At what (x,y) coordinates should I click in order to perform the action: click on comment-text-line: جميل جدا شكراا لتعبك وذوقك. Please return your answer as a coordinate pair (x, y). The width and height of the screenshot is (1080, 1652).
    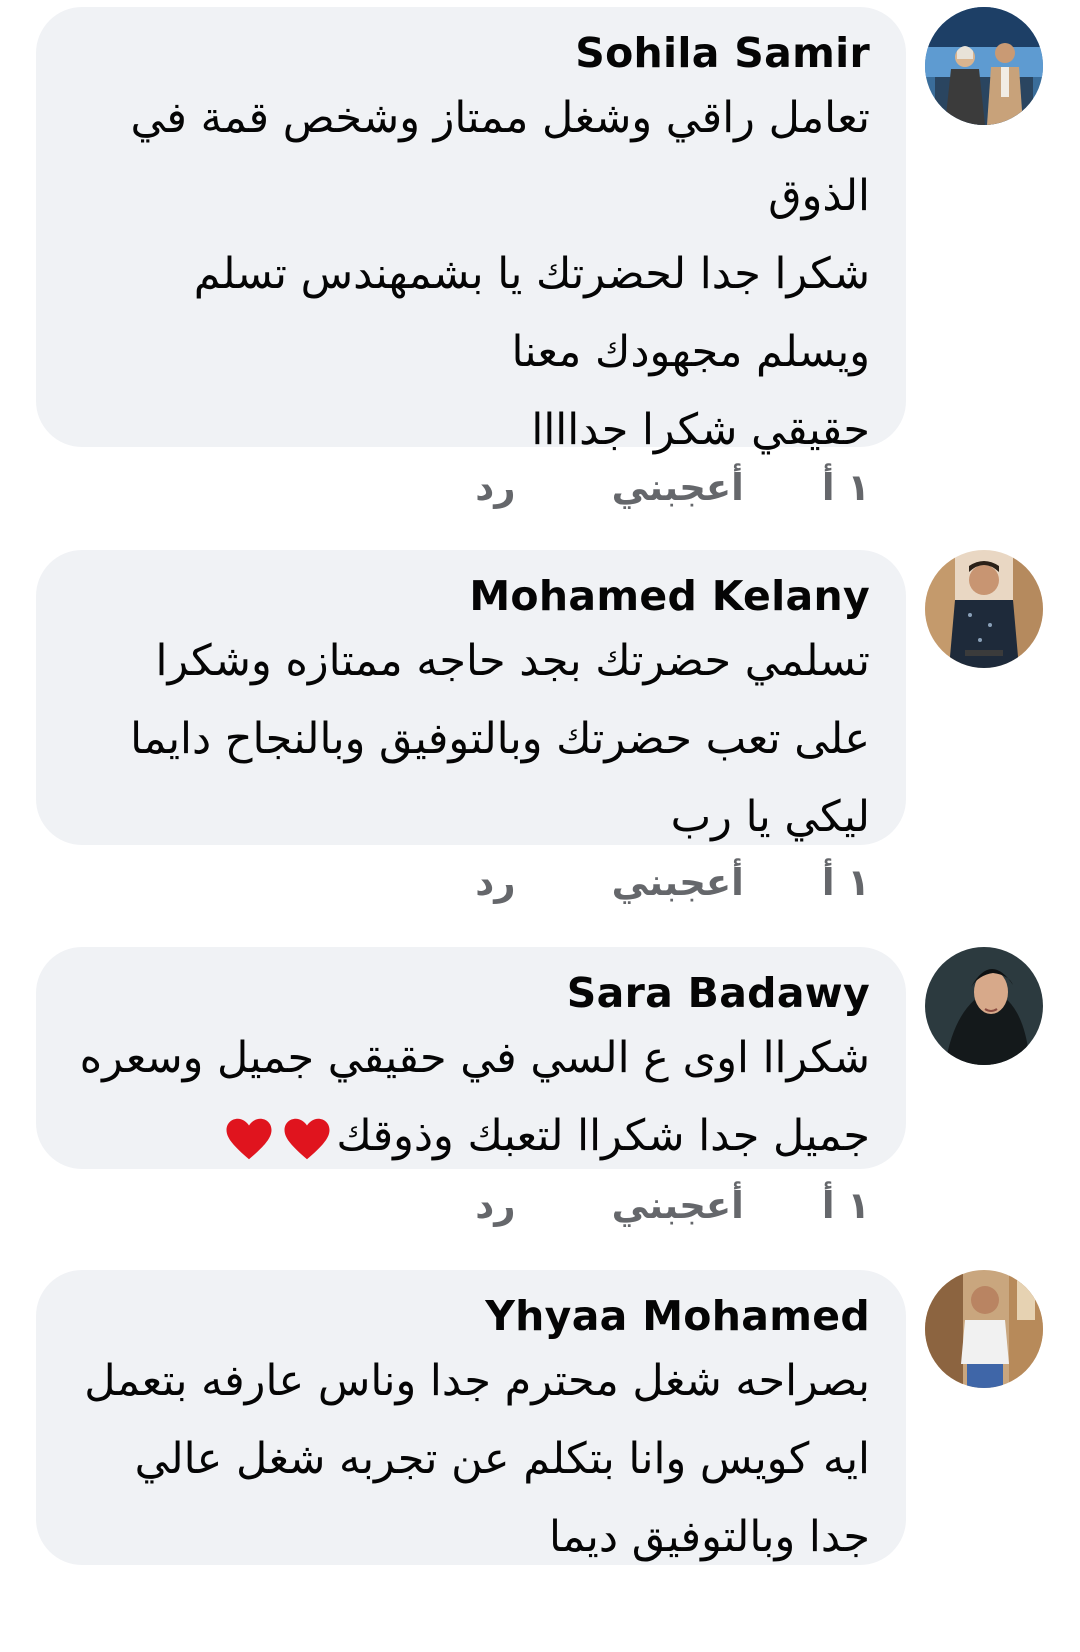
    Looking at the image, I should click on (471, 1136).